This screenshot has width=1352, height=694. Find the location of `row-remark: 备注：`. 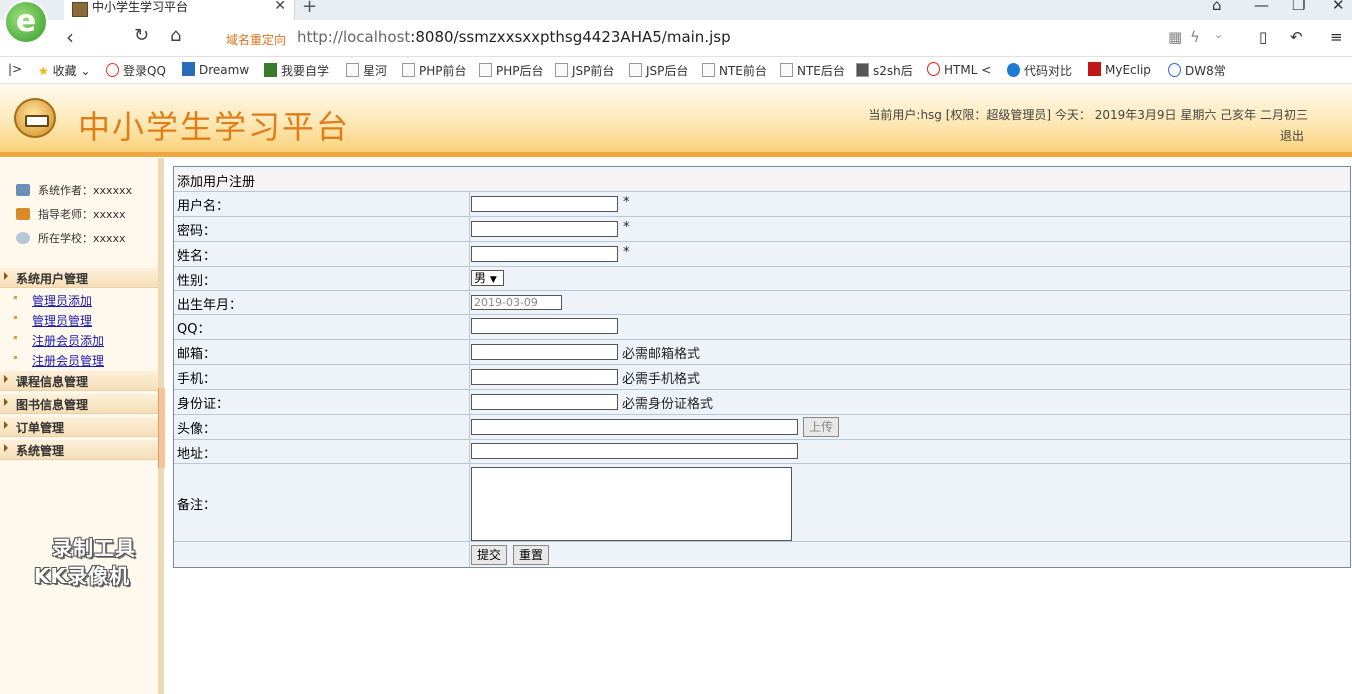

row-remark: 备注： is located at coordinates (762, 503).